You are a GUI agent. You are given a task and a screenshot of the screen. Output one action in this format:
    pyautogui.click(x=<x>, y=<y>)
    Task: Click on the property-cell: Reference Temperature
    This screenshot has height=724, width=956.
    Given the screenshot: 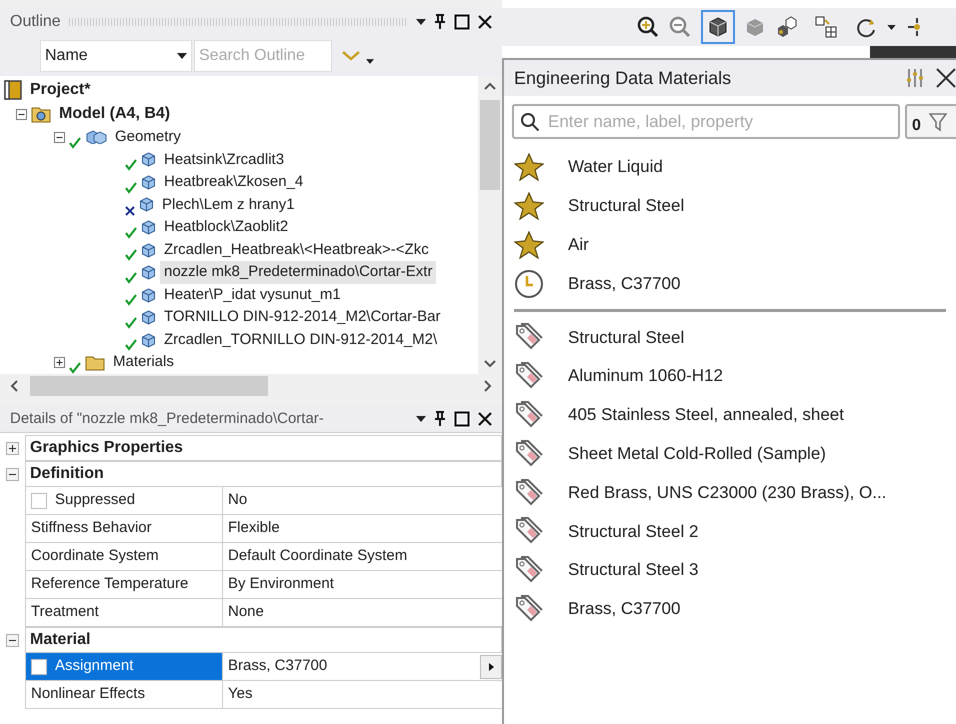 What is the action you would take?
    pyautogui.click(x=124, y=584)
    